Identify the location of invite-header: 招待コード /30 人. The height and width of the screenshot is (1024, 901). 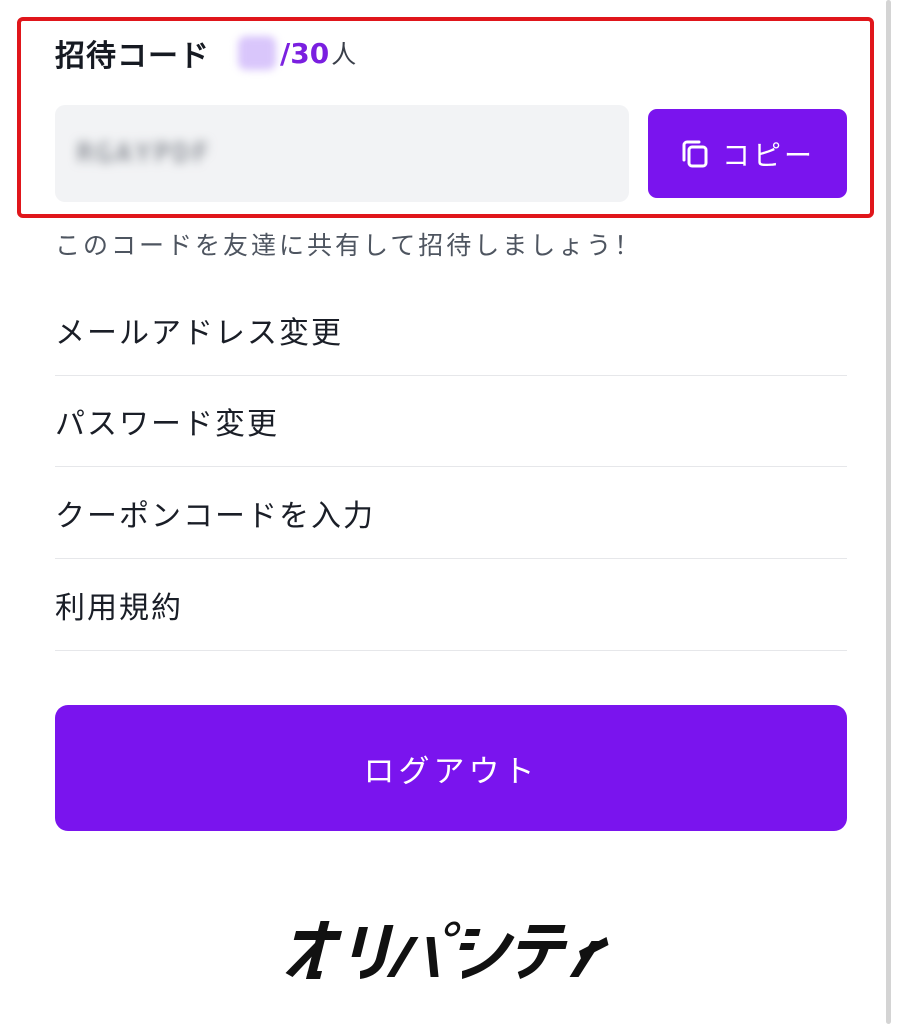
(205, 53).